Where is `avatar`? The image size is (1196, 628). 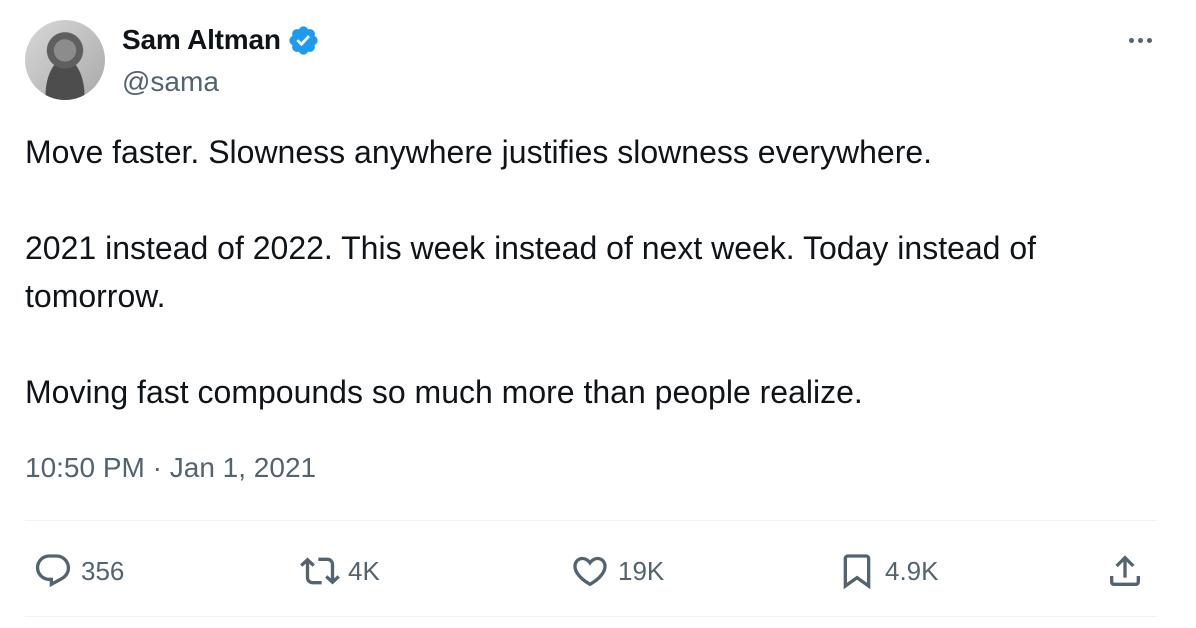 avatar is located at coordinates (65, 60).